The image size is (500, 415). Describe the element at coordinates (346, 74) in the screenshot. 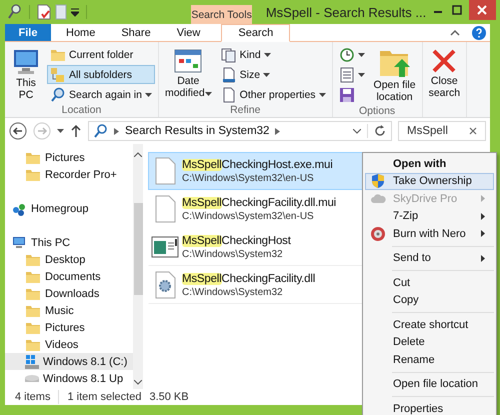

I see `list-icon` at that location.